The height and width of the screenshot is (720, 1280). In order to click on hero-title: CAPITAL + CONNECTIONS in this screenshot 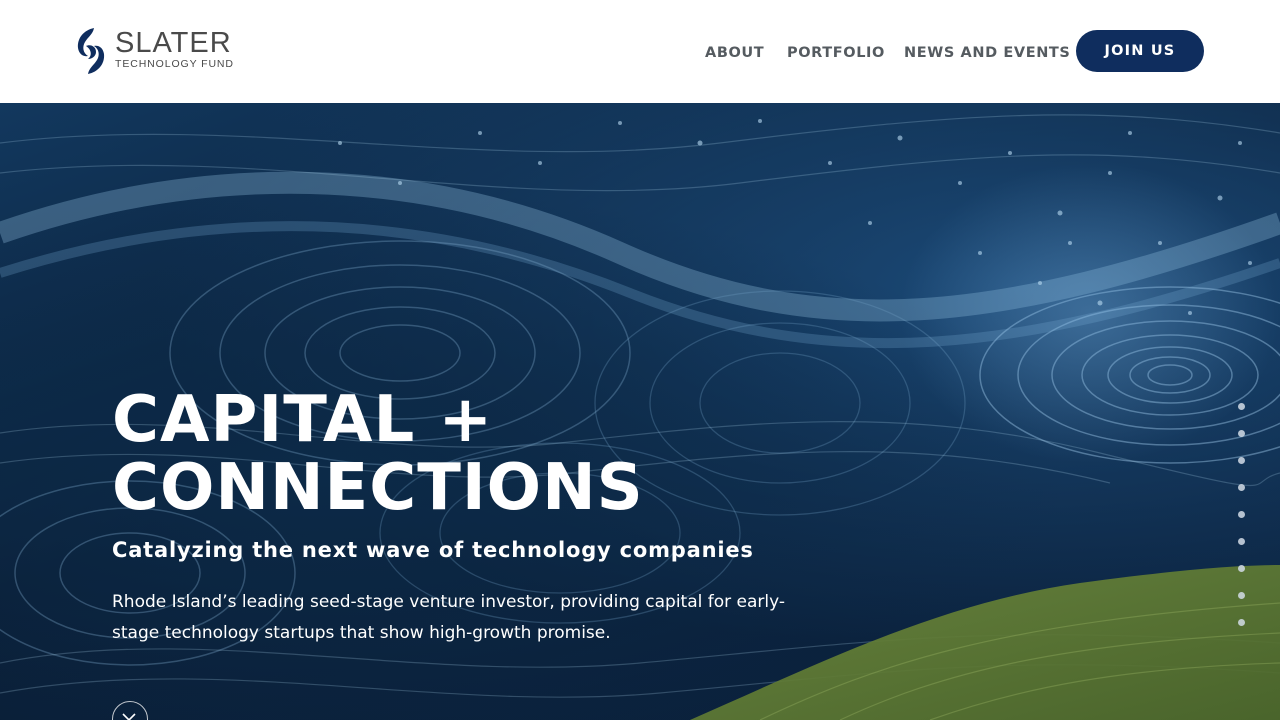, I will do `click(562, 454)`.